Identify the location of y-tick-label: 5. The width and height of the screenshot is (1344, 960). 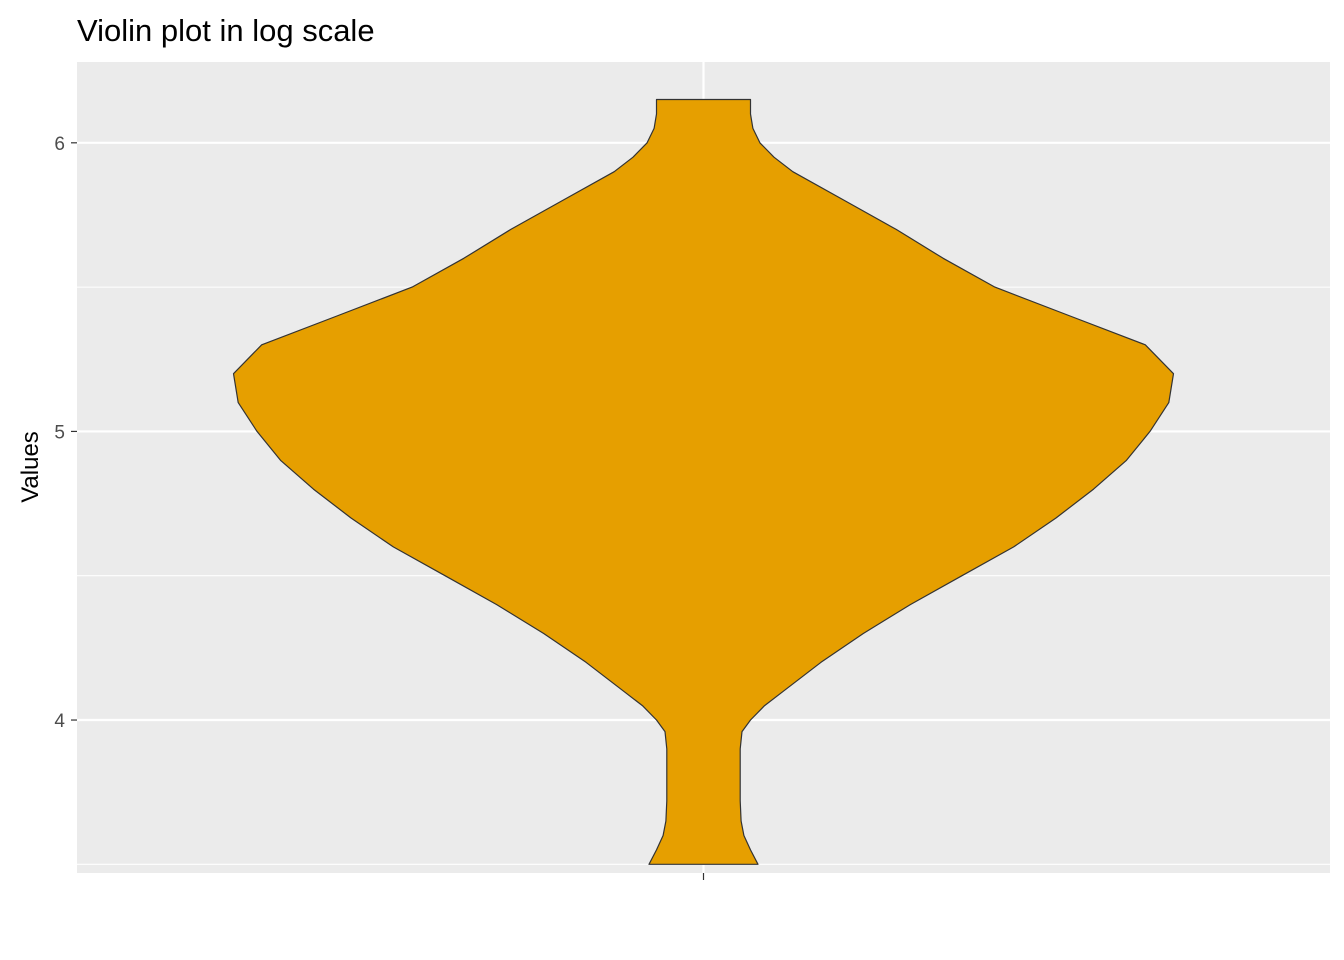
(59, 432).